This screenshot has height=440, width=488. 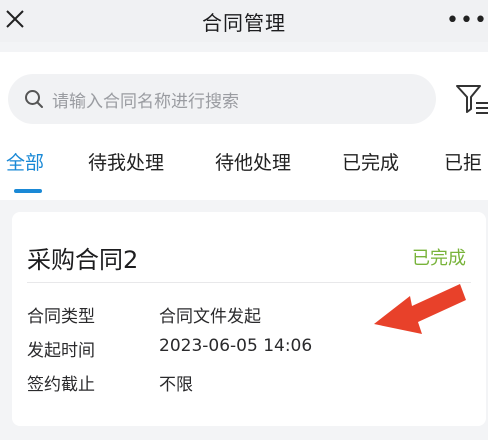 What do you see at coordinates (61, 317) in the screenshot?
I see `field-label: 合同类型` at bounding box center [61, 317].